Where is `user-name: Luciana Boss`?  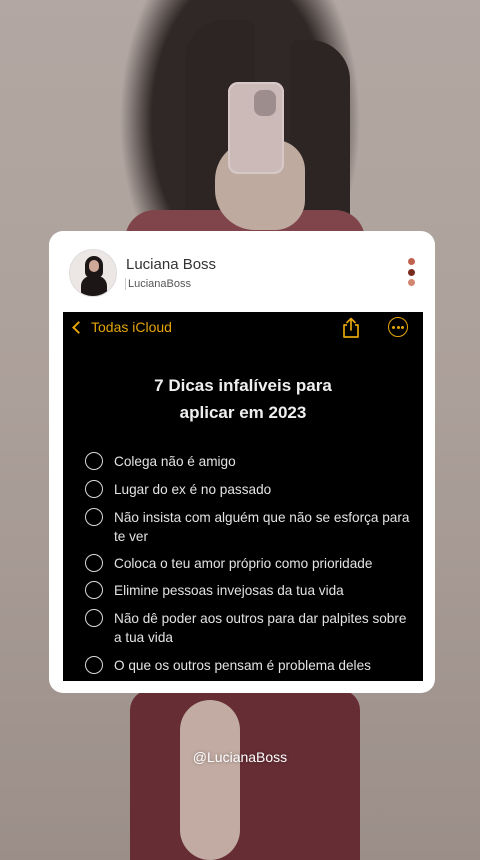
user-name: Luciana Boss is located at coordinates (171, 264).